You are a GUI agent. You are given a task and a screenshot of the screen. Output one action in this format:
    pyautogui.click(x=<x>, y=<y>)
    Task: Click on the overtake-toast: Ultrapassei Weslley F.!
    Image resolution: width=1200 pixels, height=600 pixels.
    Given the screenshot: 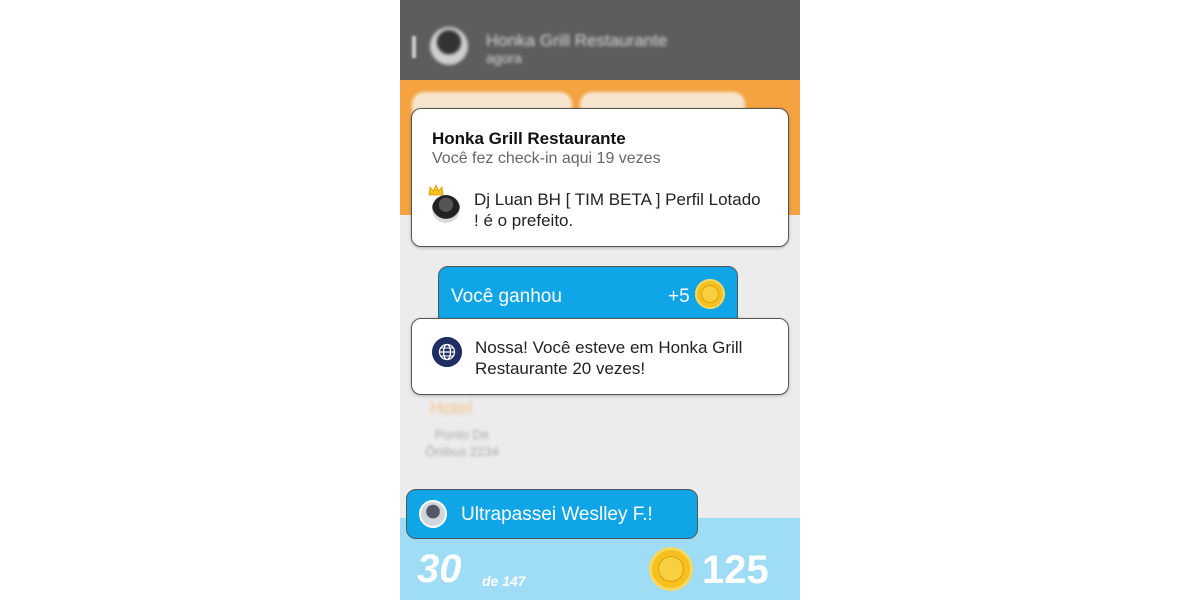 What is the action you would take?
    pyautogui.click(x=552, y=514)
    